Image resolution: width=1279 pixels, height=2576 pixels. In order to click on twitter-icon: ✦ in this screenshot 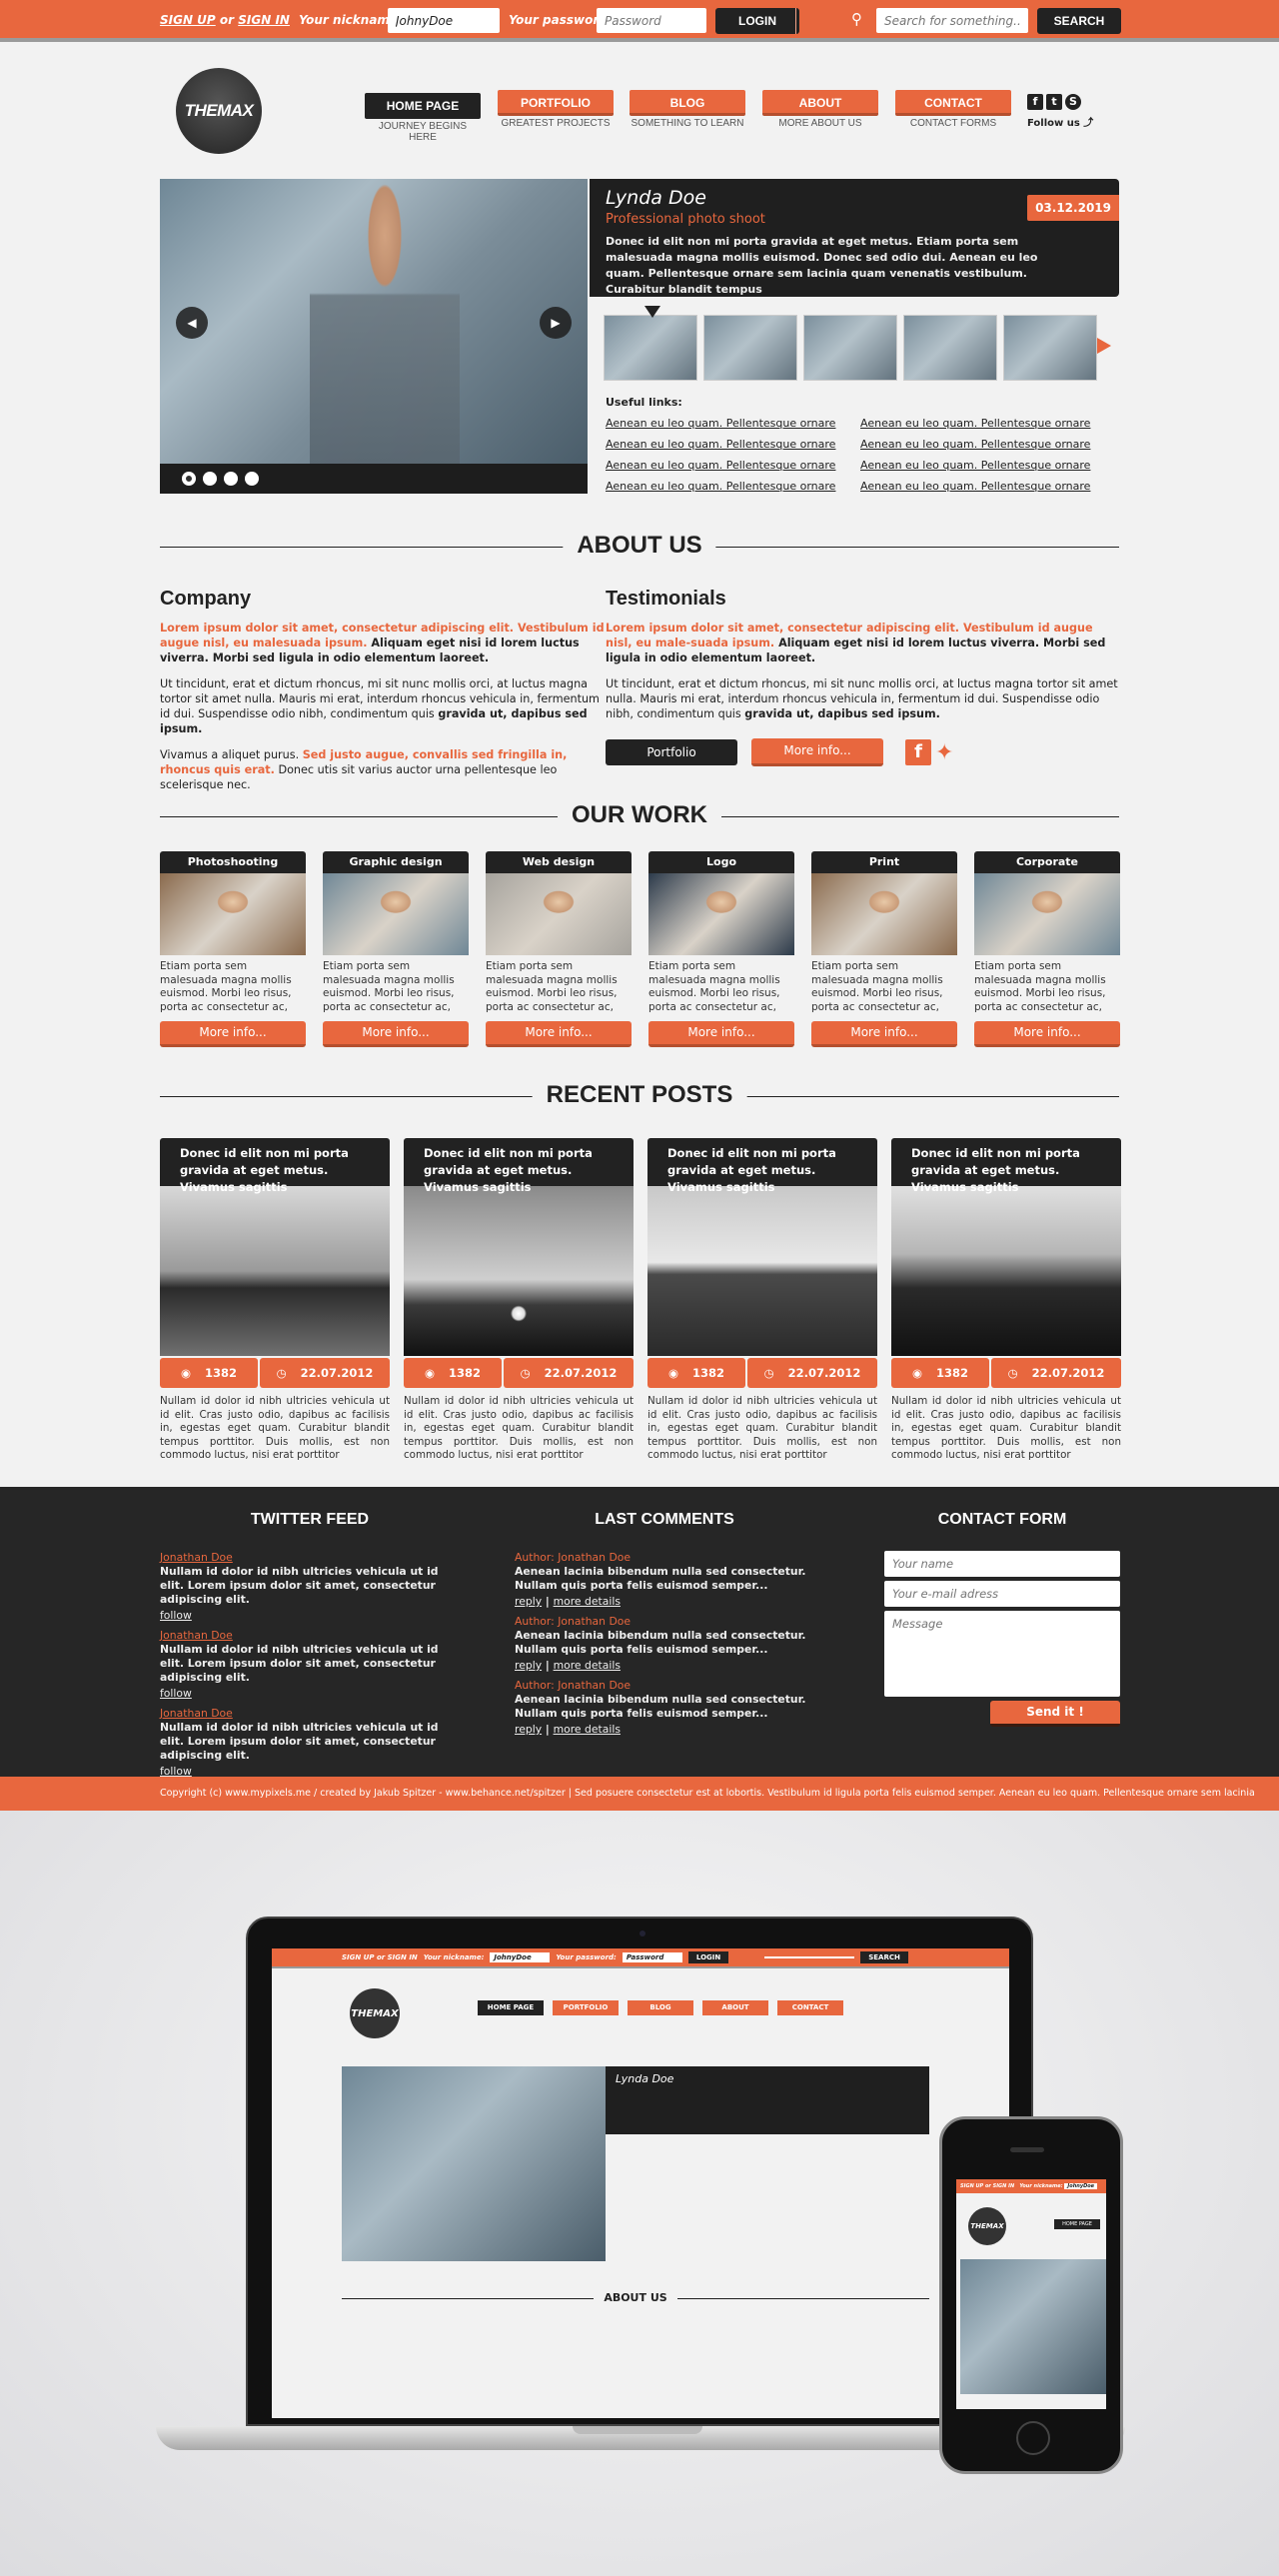, I will do `click(944, 752)`.